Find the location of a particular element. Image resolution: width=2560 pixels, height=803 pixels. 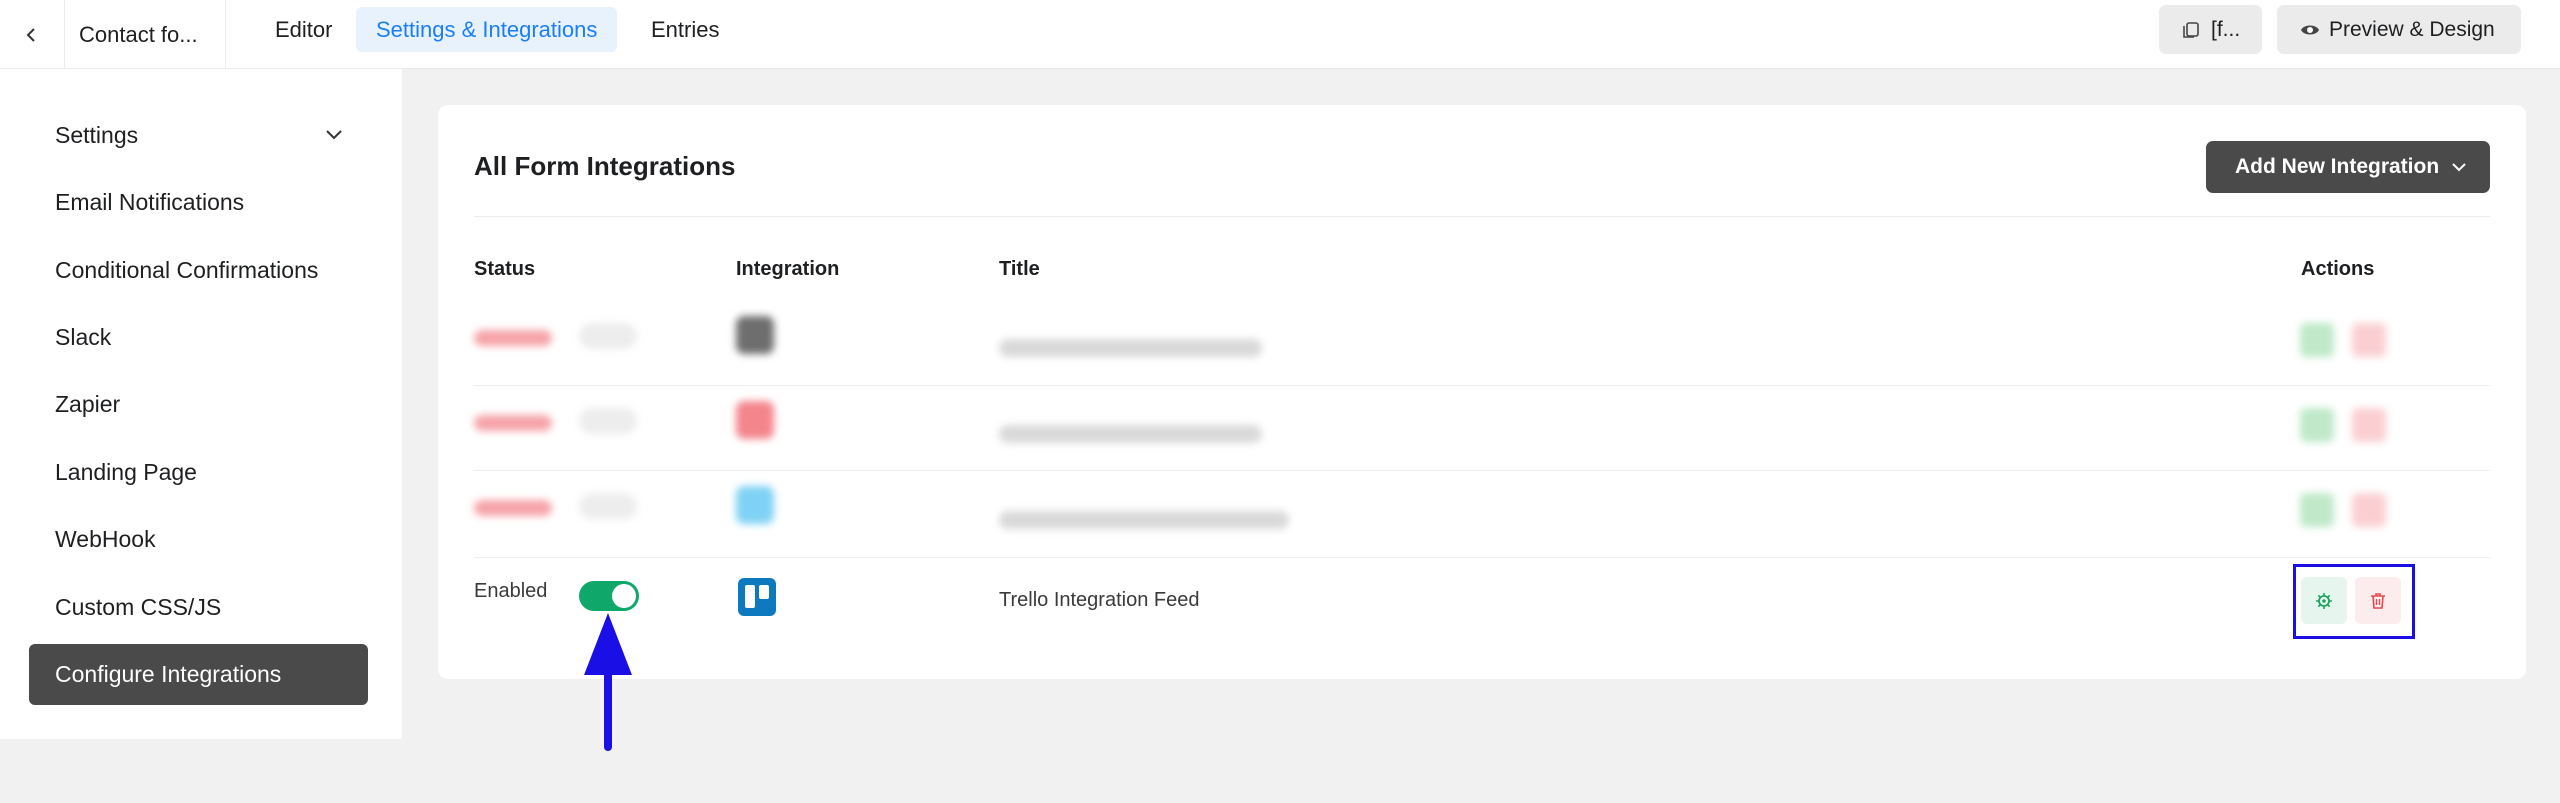

sidebar-item-custom-css-js: Custom CSS/JS is located at coordinates (138, 607).